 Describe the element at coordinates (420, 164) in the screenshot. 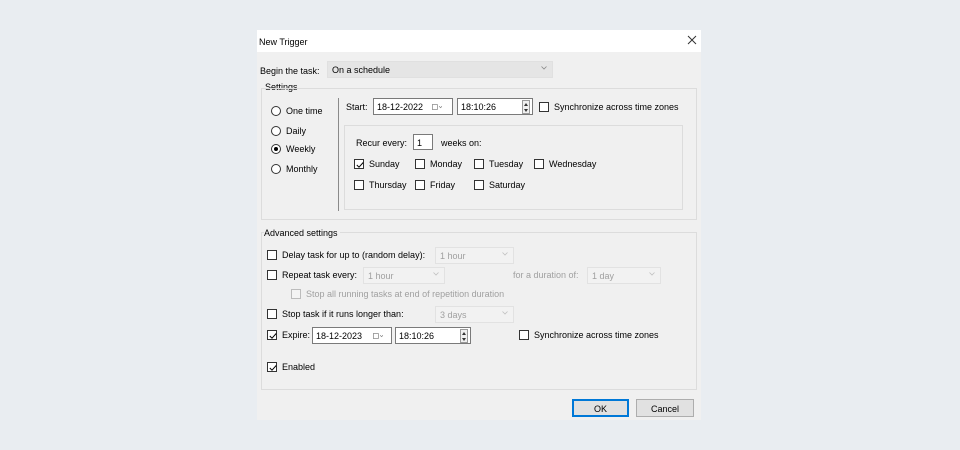

I see `day-checkbox-monday` at that location.